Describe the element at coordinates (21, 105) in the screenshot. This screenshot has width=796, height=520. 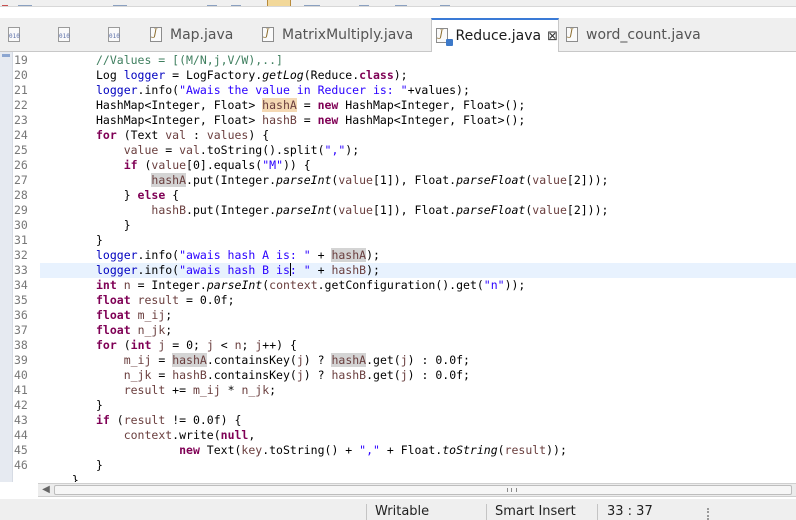
I see `line-number: 22` at that location.